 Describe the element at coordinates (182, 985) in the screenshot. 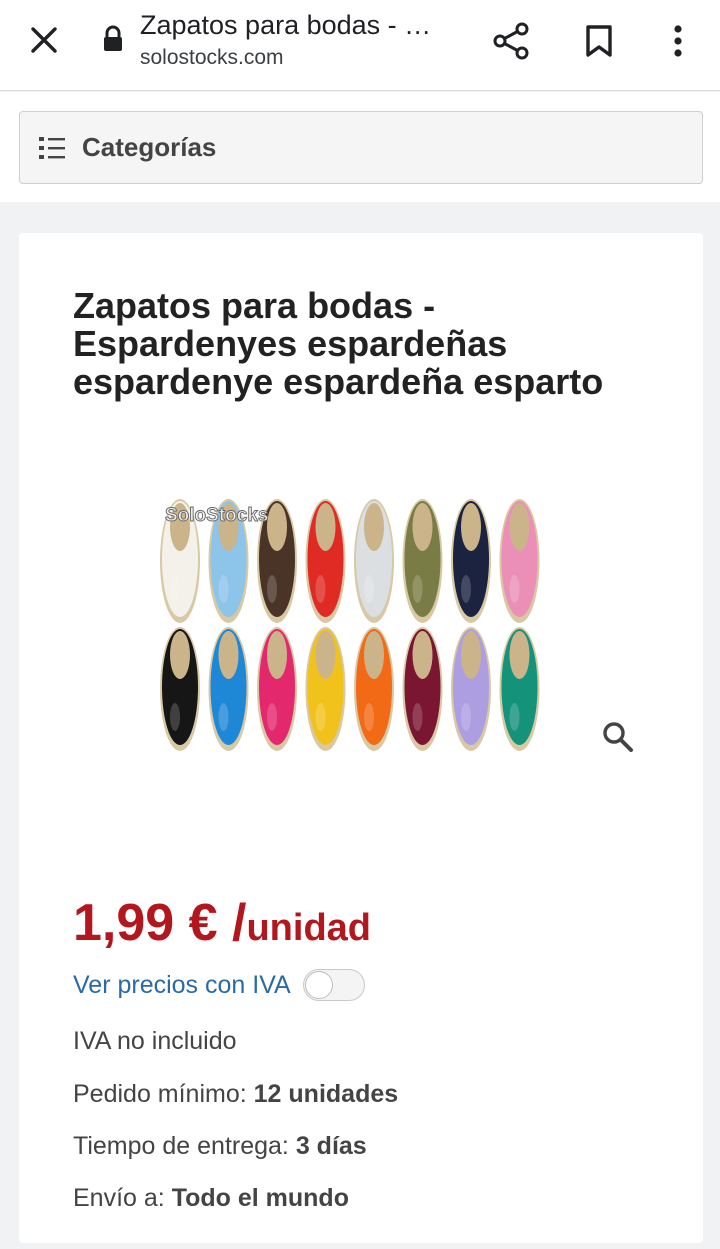

I see `iva-toggle-label: Ver precios con IVA` at that location.